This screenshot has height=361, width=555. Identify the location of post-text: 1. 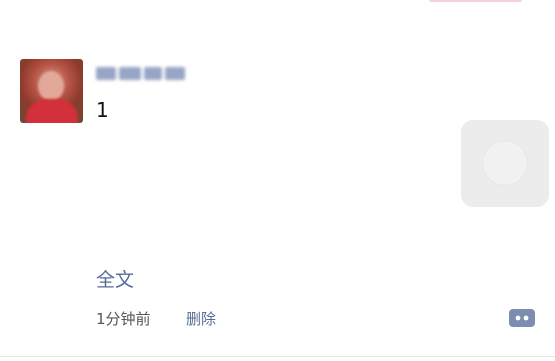
(102, 110).